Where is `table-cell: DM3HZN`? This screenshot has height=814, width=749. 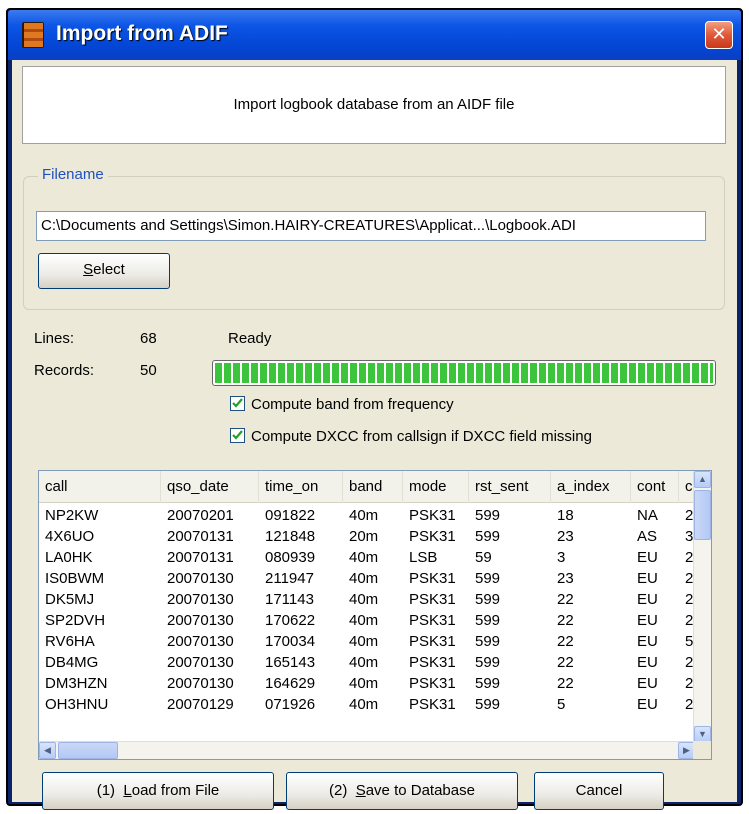 table-cell: DM3HZN is located at coordinates (76, 683).